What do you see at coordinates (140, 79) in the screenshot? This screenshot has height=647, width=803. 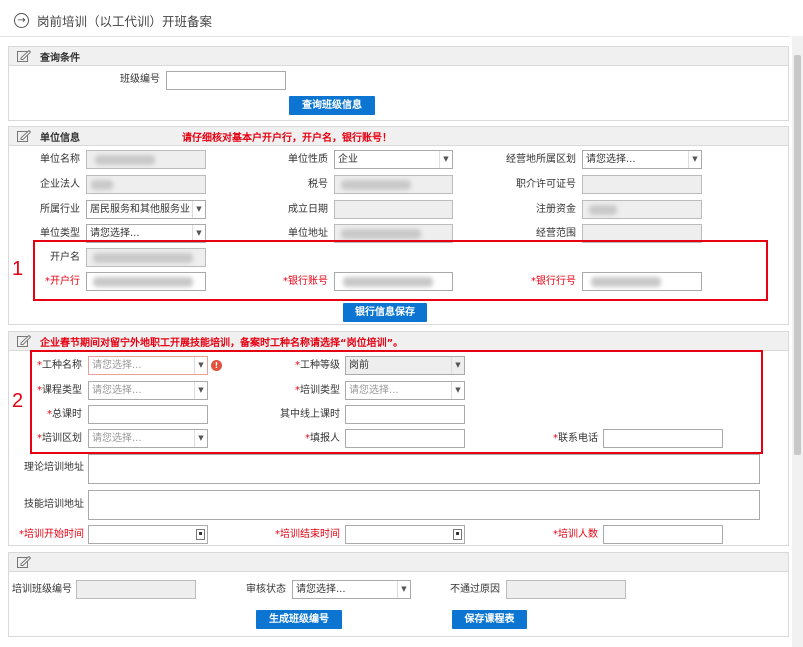 I see `class-no-label: 班级编号` at bounding box center [140, 79].